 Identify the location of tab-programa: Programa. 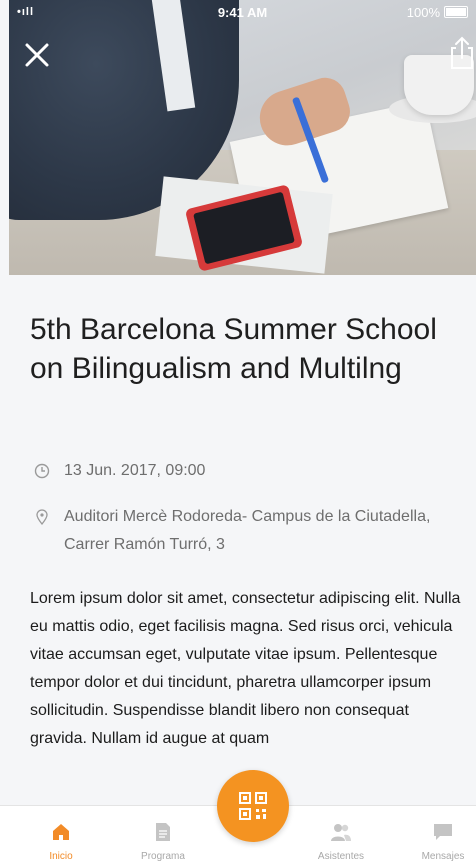
(163, 837).